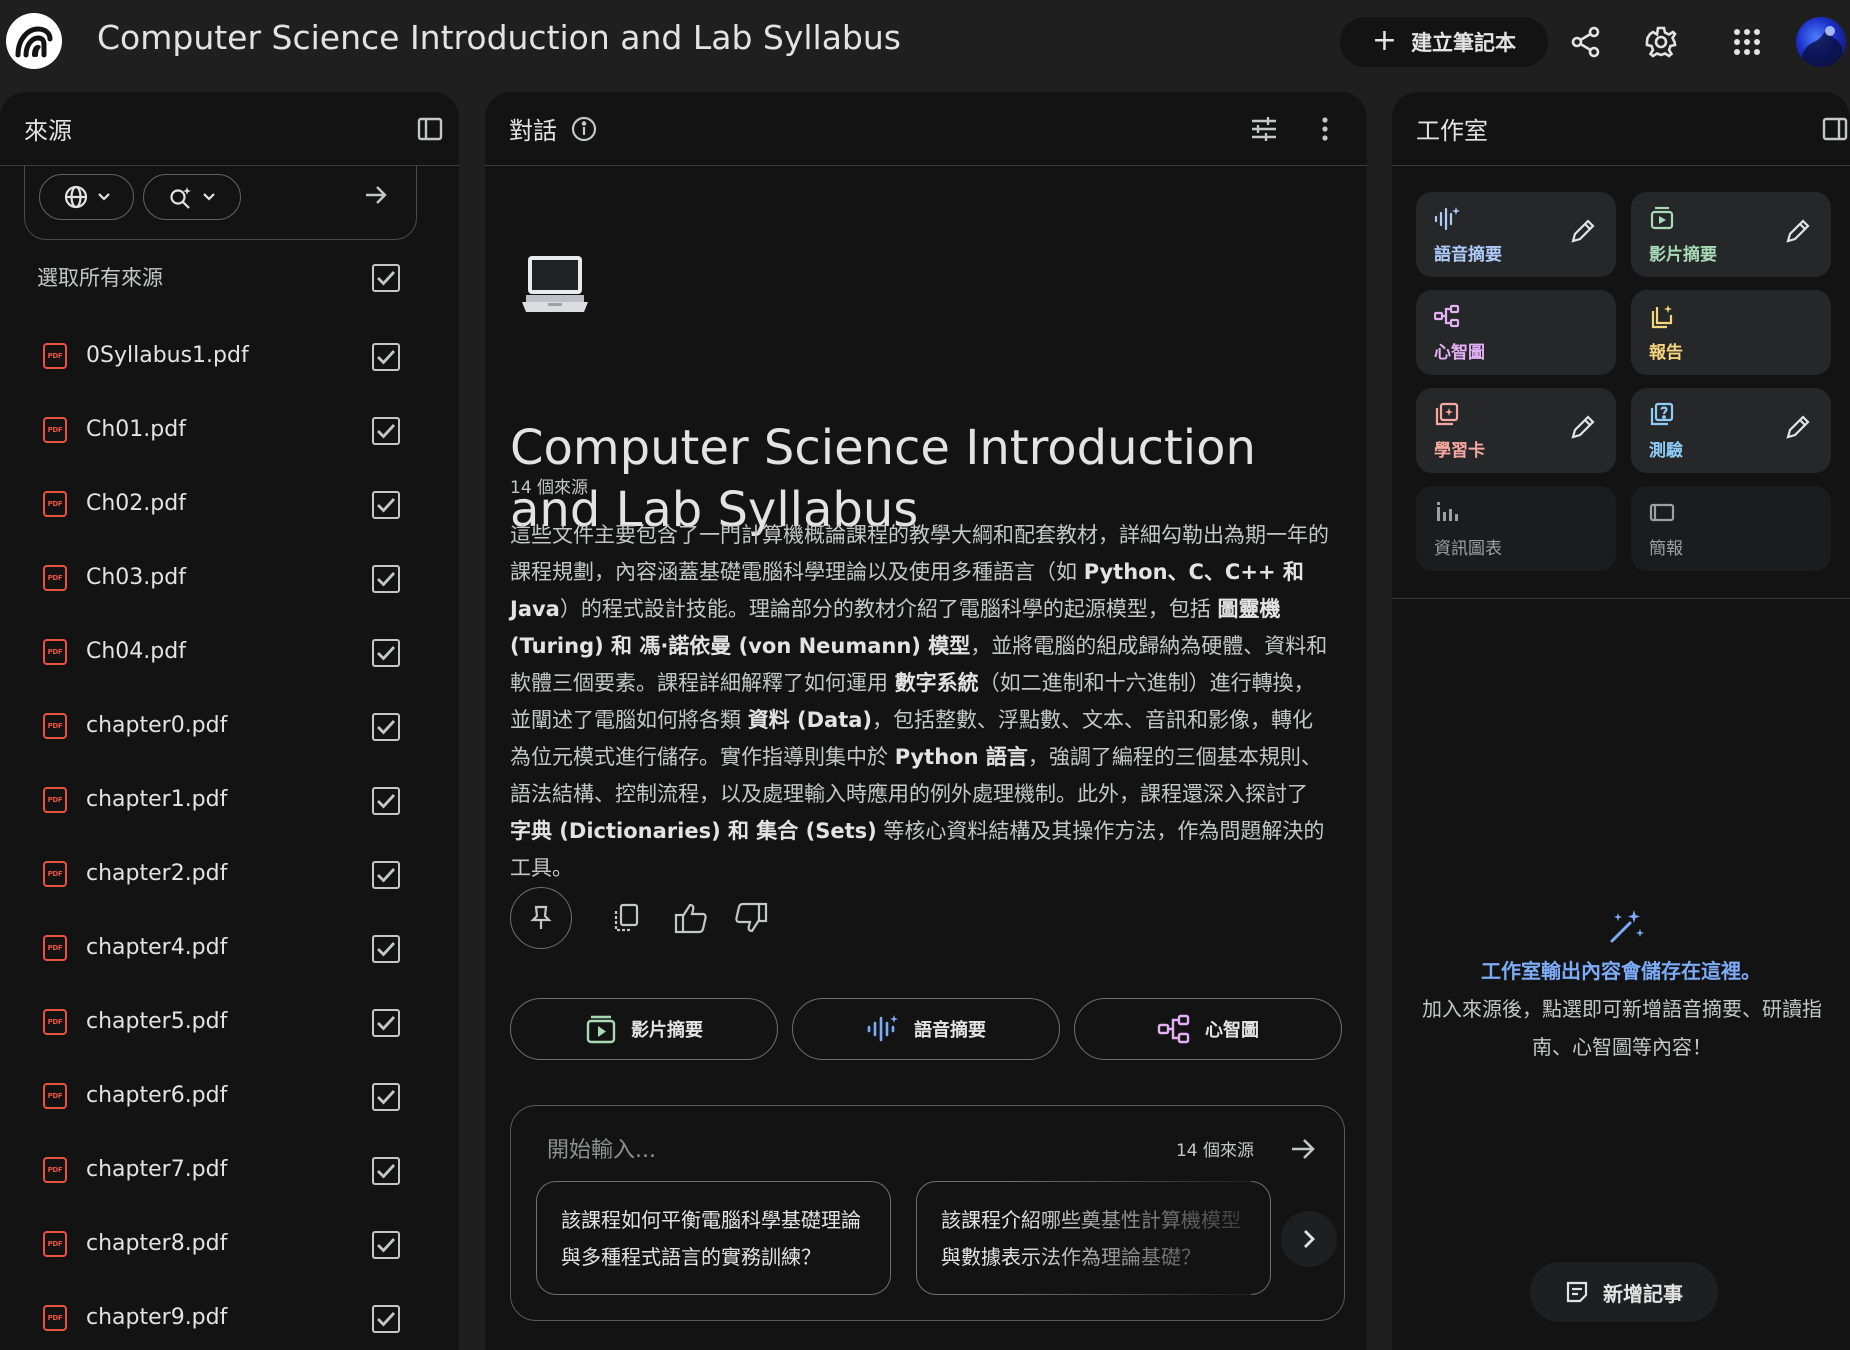  What do you see at coordinates (1821, 42) in the screenshot?
I see `avatar` at bounding box center [1821, 42].